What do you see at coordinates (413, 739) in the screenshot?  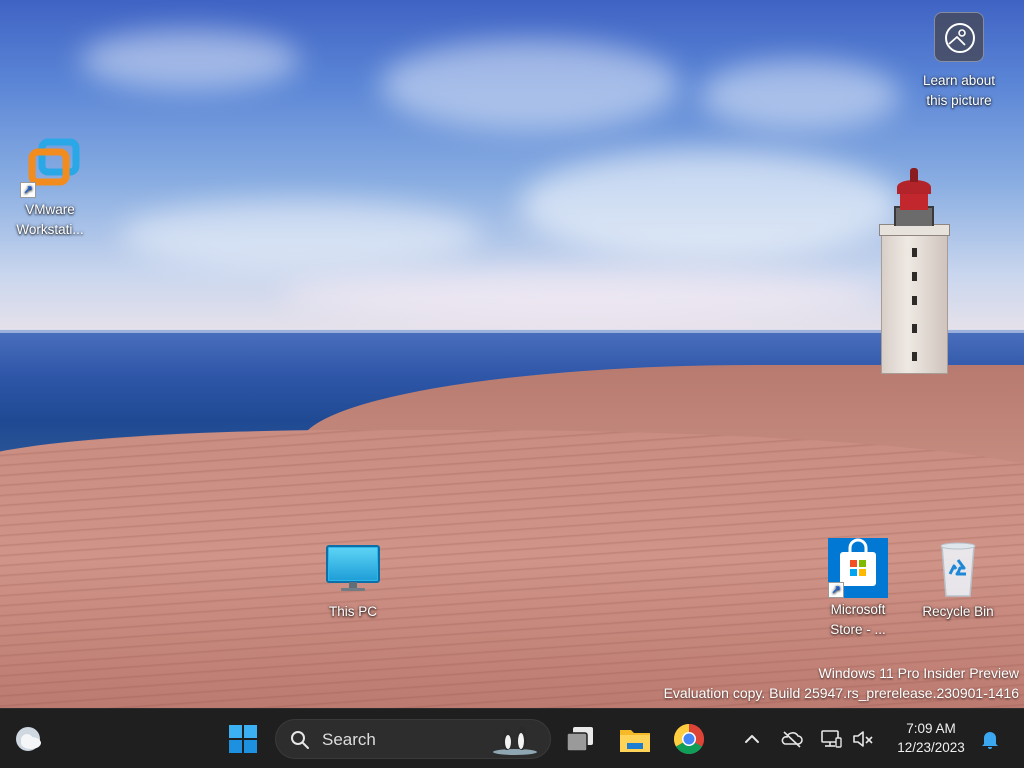 I see `taskbar-search-box: Search` at bounding box center [413, 739].